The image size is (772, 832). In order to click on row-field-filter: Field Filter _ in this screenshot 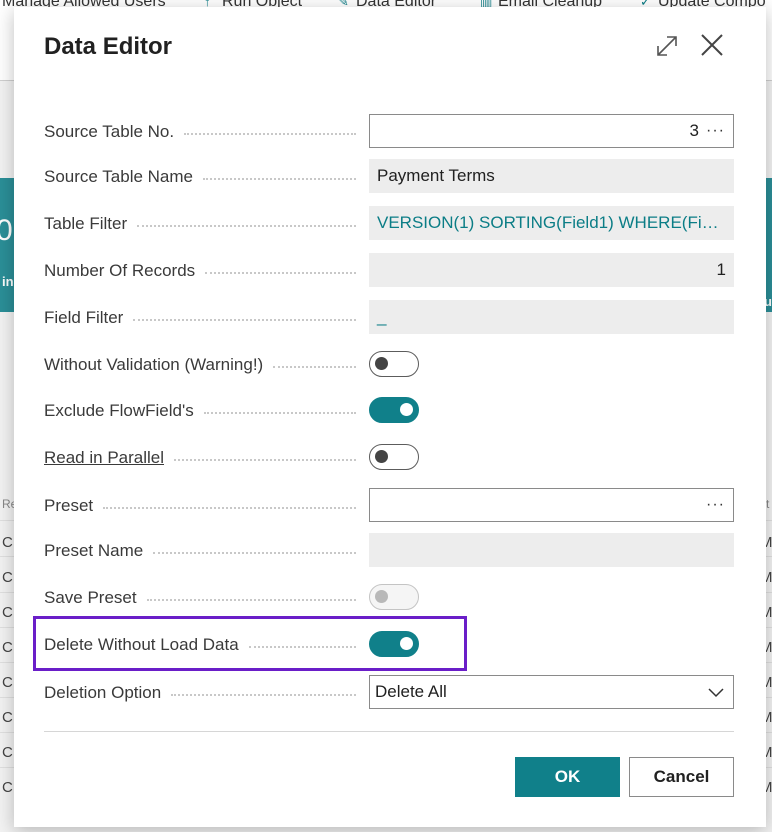, I will do `click(389, 318)`.